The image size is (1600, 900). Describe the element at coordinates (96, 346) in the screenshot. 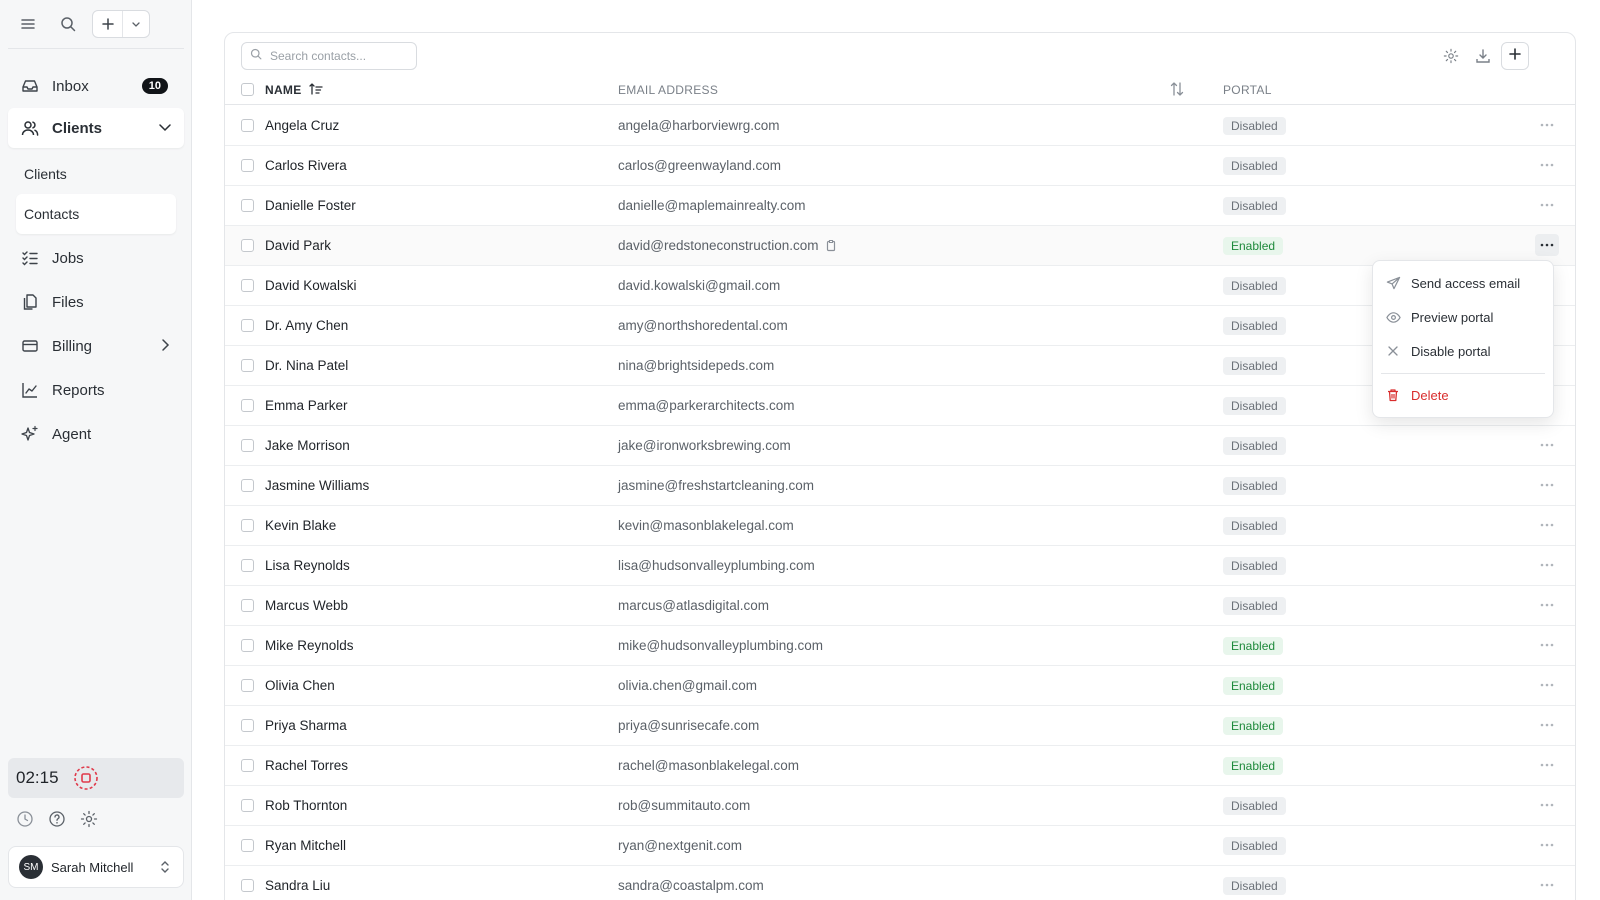

I see `sidebar-item-billing: Billing` at that location.